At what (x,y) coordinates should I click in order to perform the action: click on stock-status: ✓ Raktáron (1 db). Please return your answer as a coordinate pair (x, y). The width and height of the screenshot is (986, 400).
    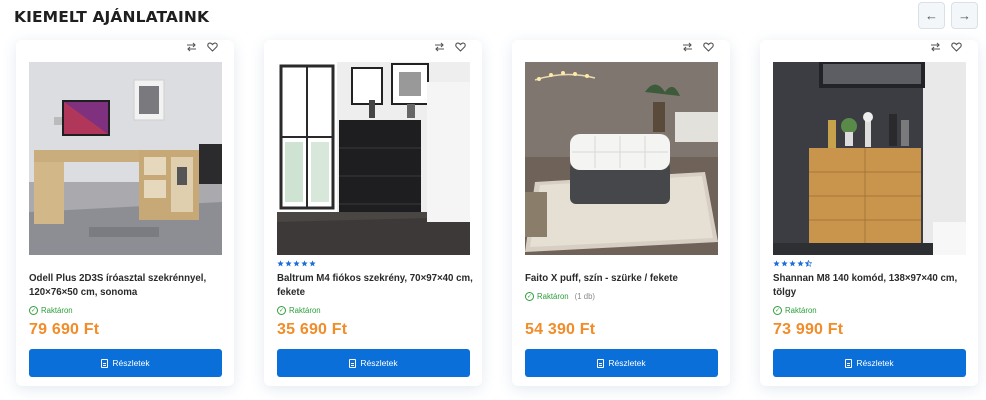
    Looking at the image, I should click on (560, 296).